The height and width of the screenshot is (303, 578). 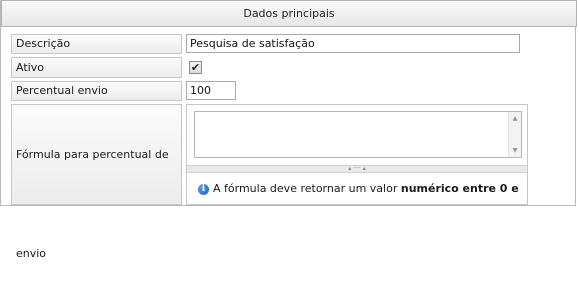 What do you see at coordinates (358, 134) in the screenshot?
I see `formula-textarea: ▲ ▼` at bounding box center [358, 134].